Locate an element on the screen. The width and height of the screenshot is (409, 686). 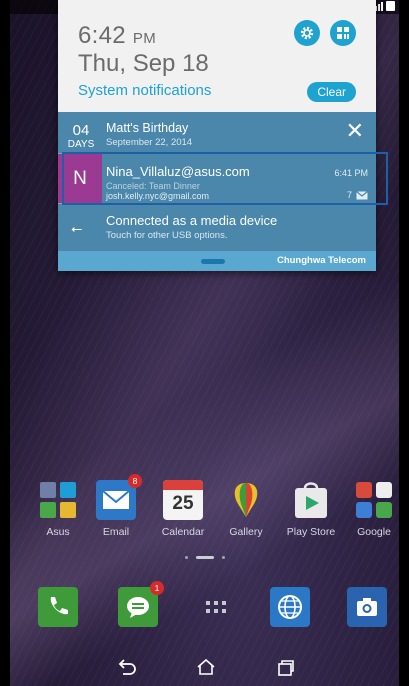
unread-badge: 1 is located at coordinates (157, 588).